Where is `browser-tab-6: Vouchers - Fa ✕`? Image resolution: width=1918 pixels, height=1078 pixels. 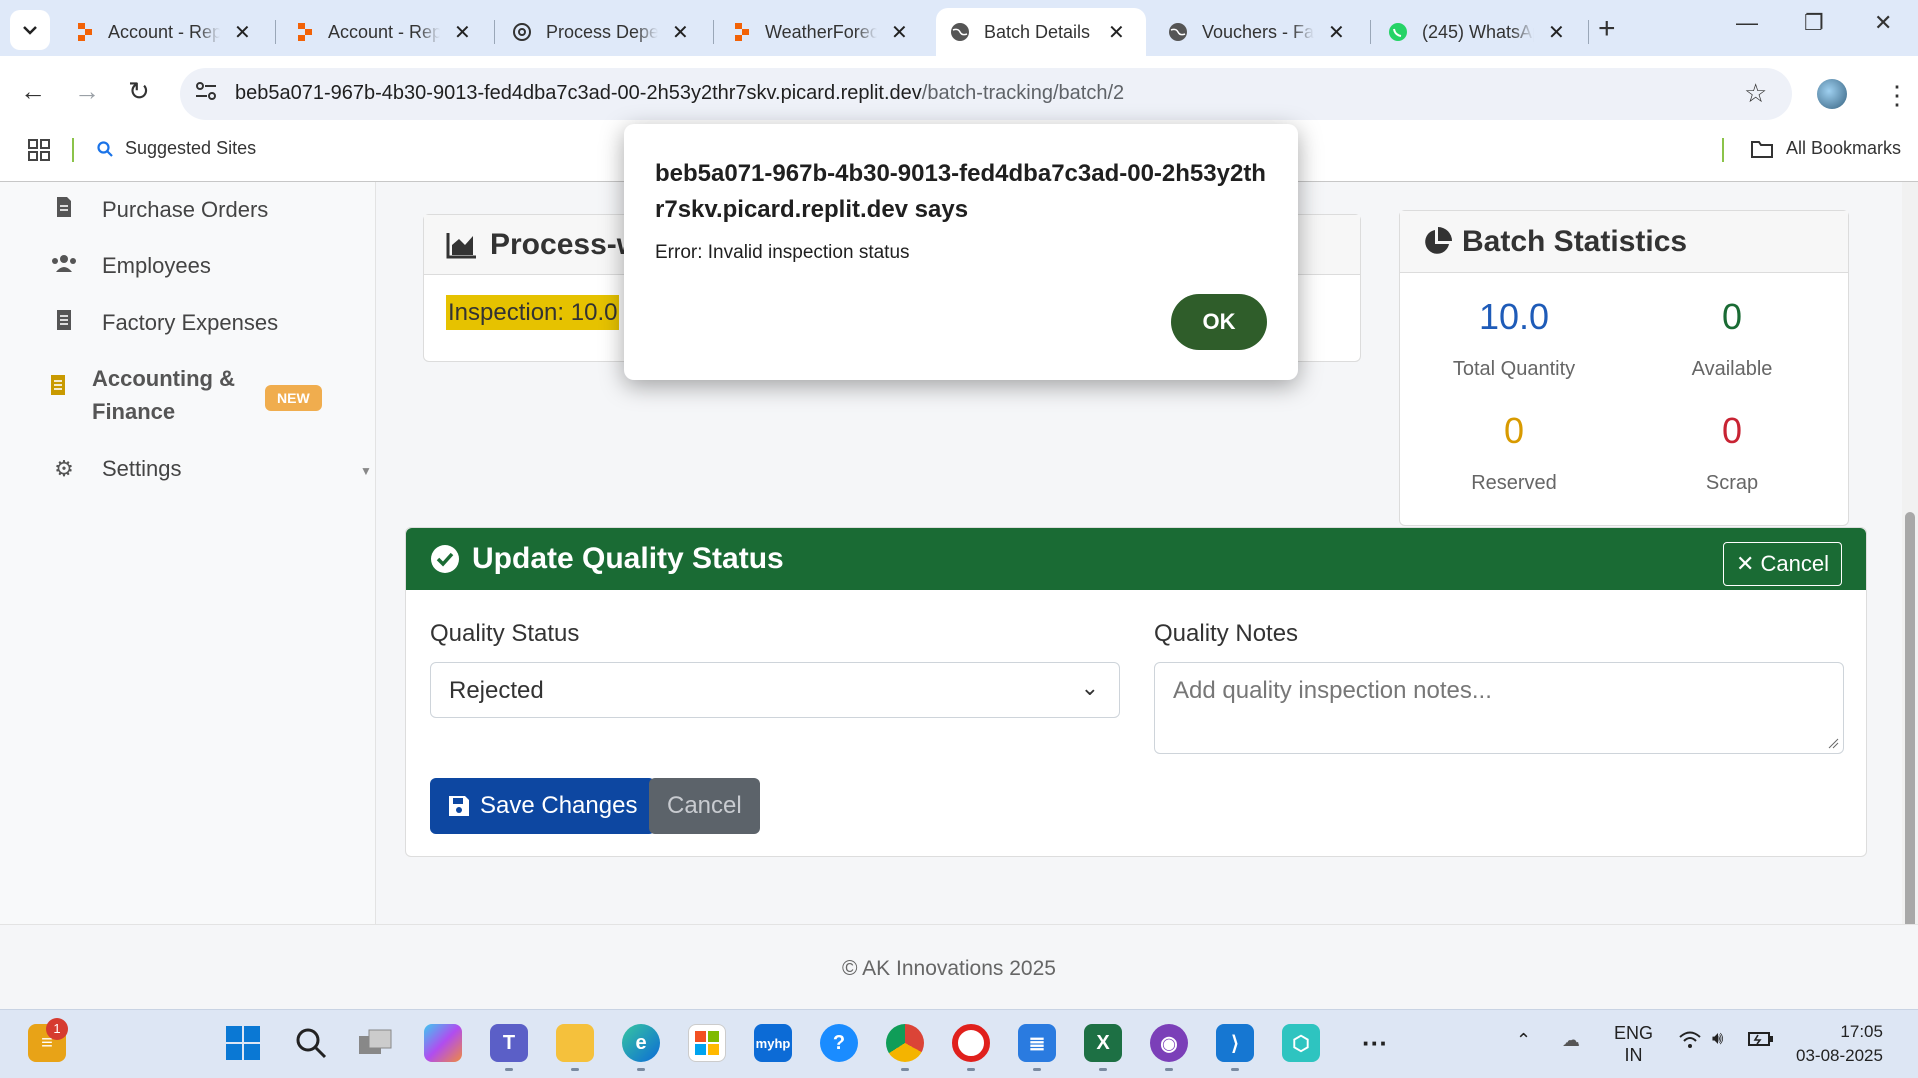 browser-tab-6: Vouchers - Fa ✕ is located at coordinates (1256, 32).